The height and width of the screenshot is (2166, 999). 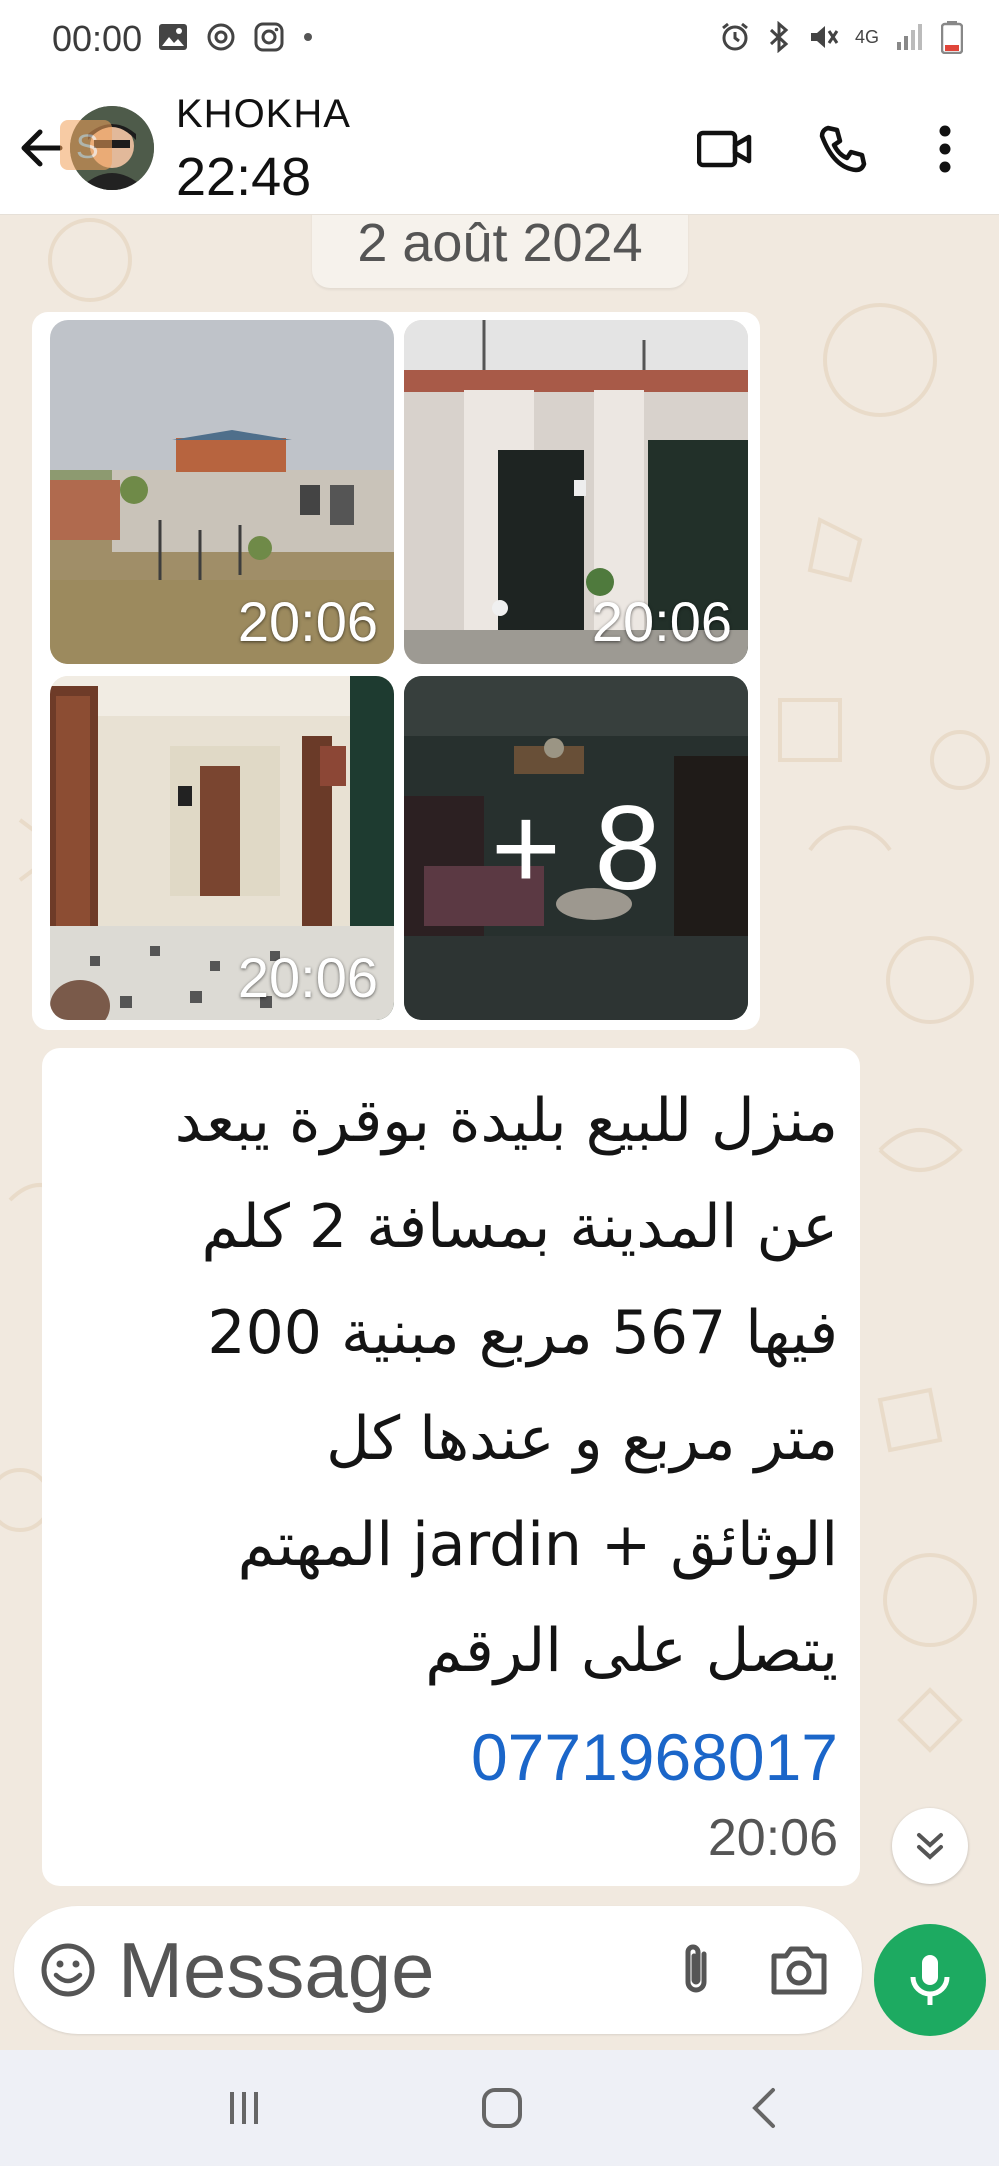 I want to click on back-nav-button, so click(x=764, y=2108).